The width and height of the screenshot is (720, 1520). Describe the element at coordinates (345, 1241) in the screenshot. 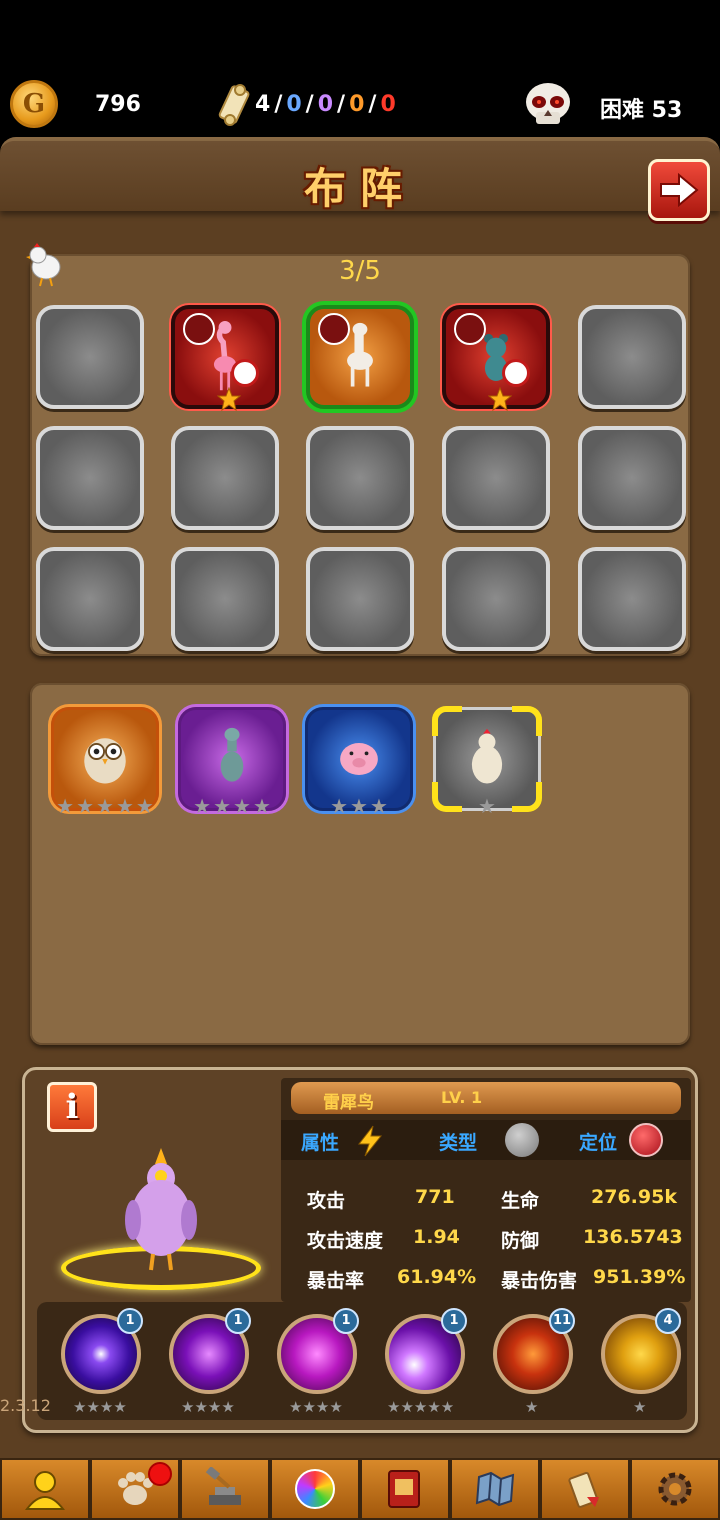

I see `stat-label-attack-speed: 攻击速度` at that location.